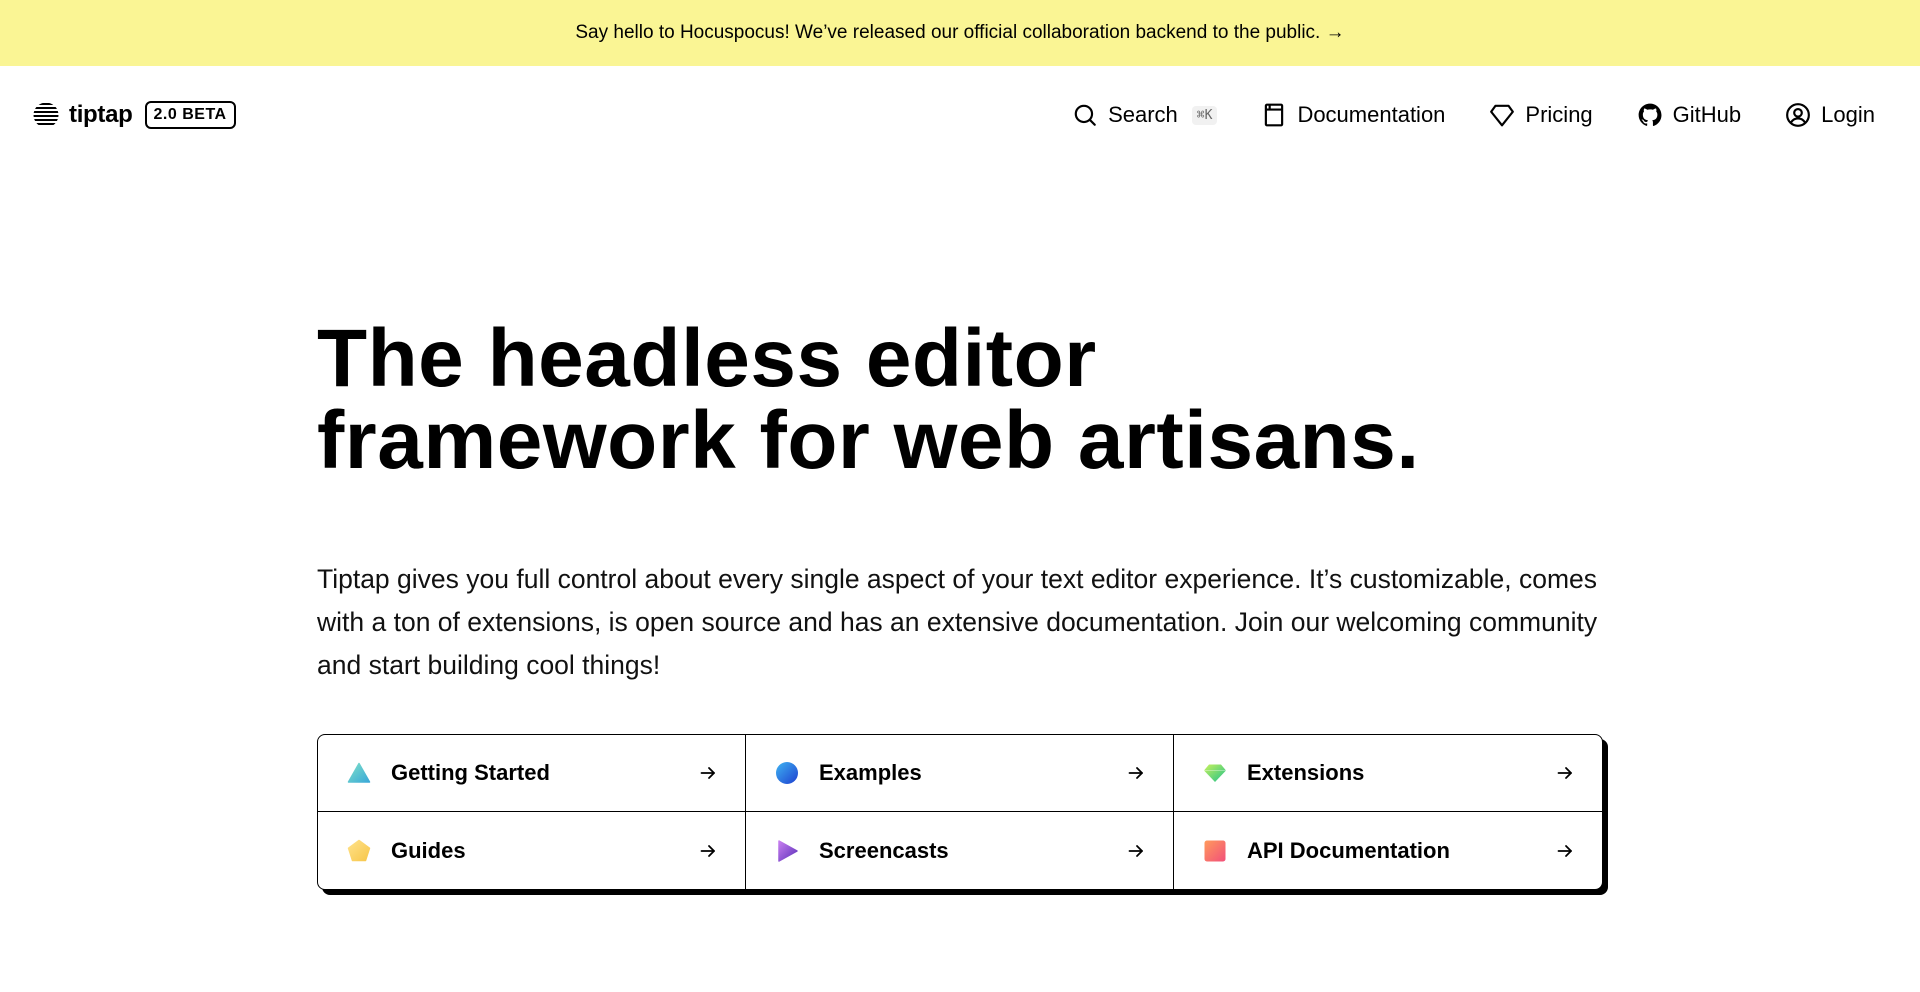  What do you see at coordinates (46, 114) in the screenshot?
I see `tiptap-logo-icon` at bounding box center [46, 114].